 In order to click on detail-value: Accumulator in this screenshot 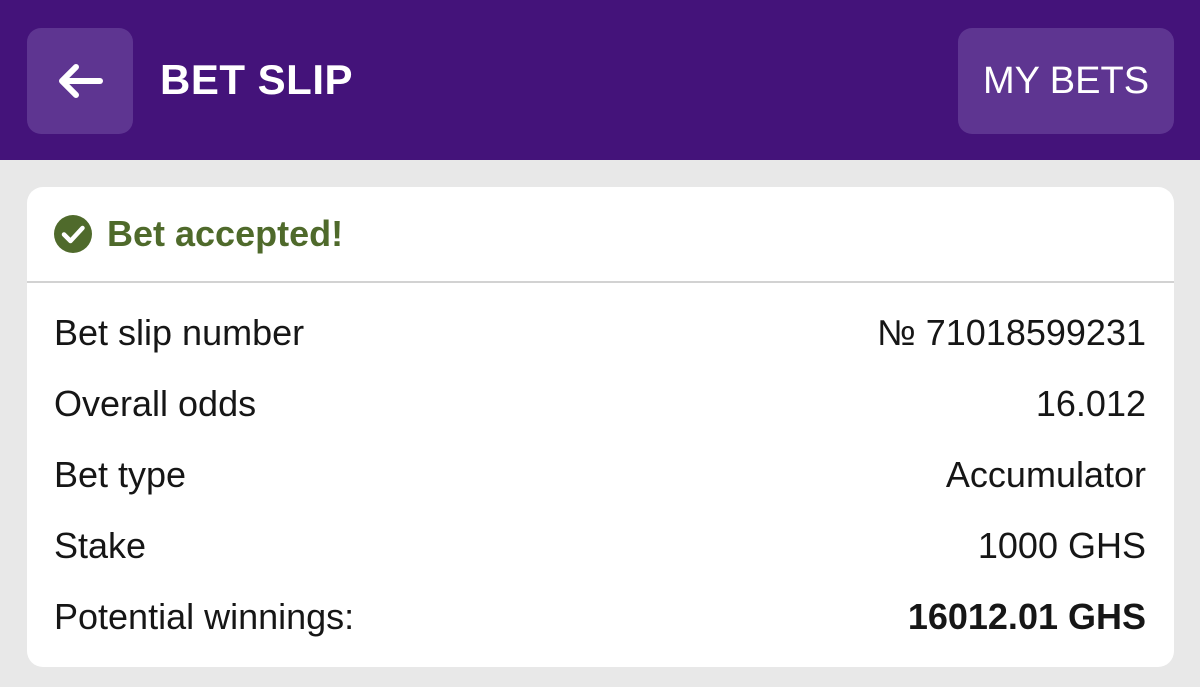, I will do `click(1045, 474)`.